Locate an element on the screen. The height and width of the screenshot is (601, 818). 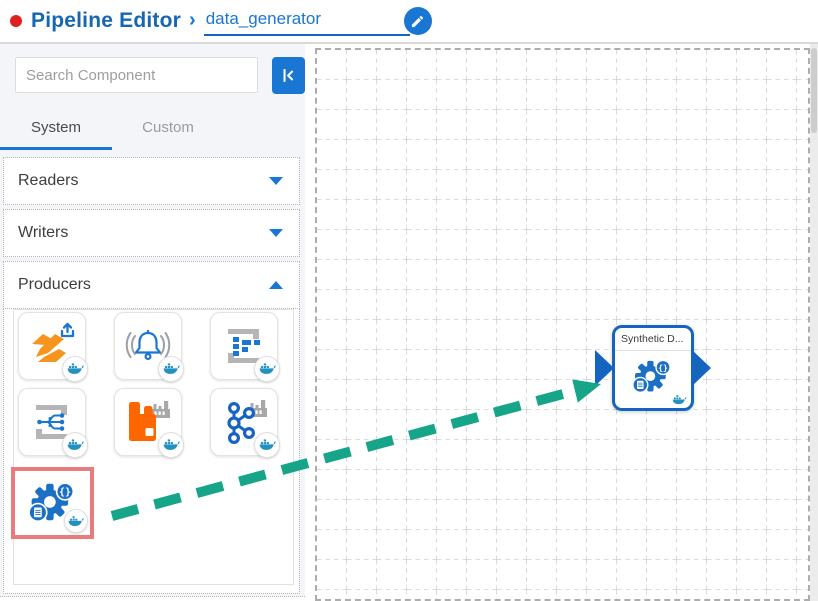
component-rabbitmq is located at coordinates (149, 423).